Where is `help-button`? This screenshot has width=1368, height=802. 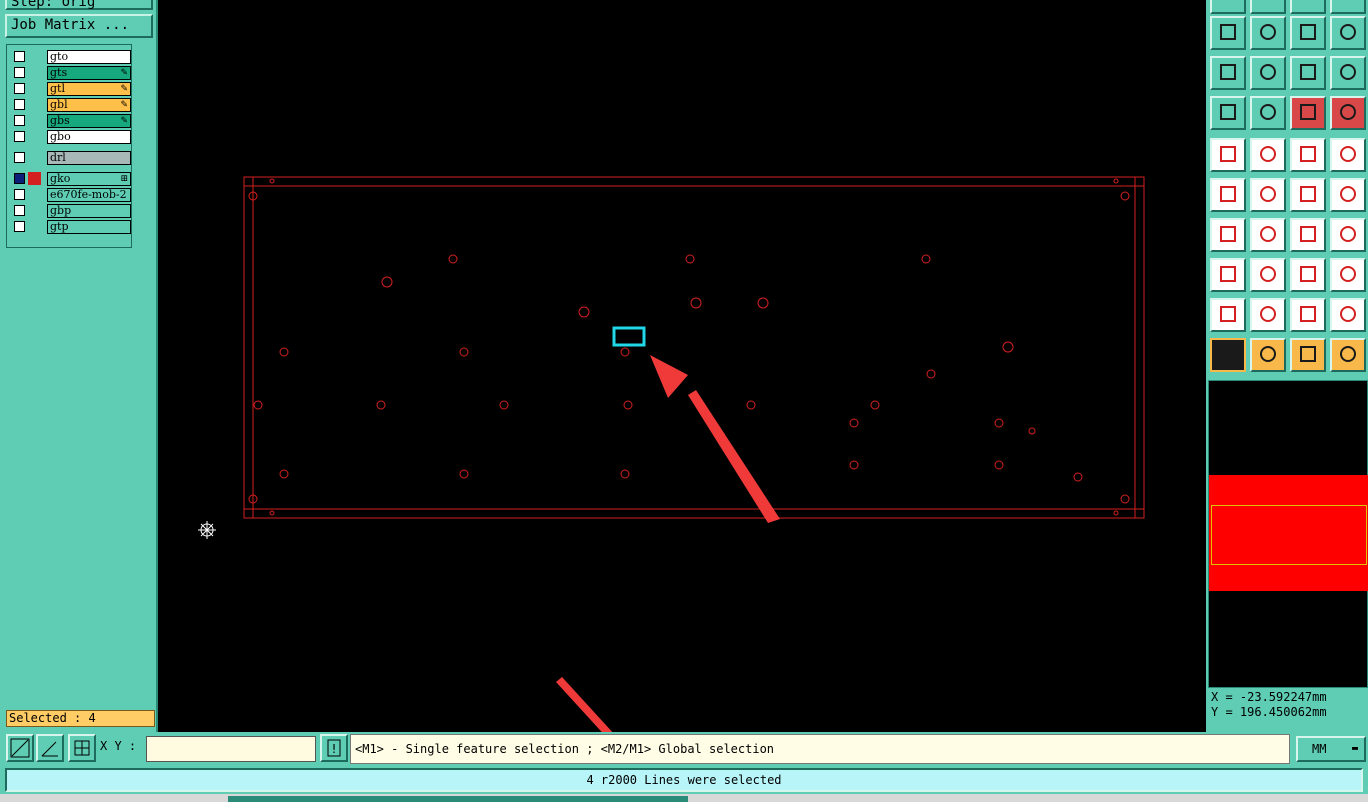
help-button is located at coordinates (1348, 73).